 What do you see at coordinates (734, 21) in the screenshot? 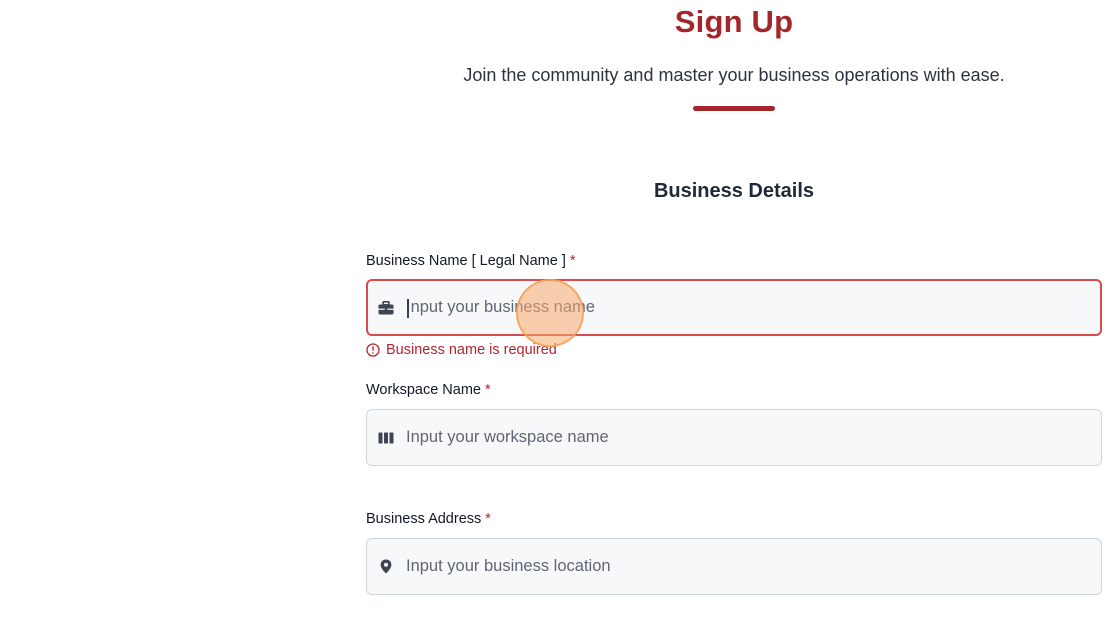
I see `page-title: Sign Up` at bounding box center [734, 21].